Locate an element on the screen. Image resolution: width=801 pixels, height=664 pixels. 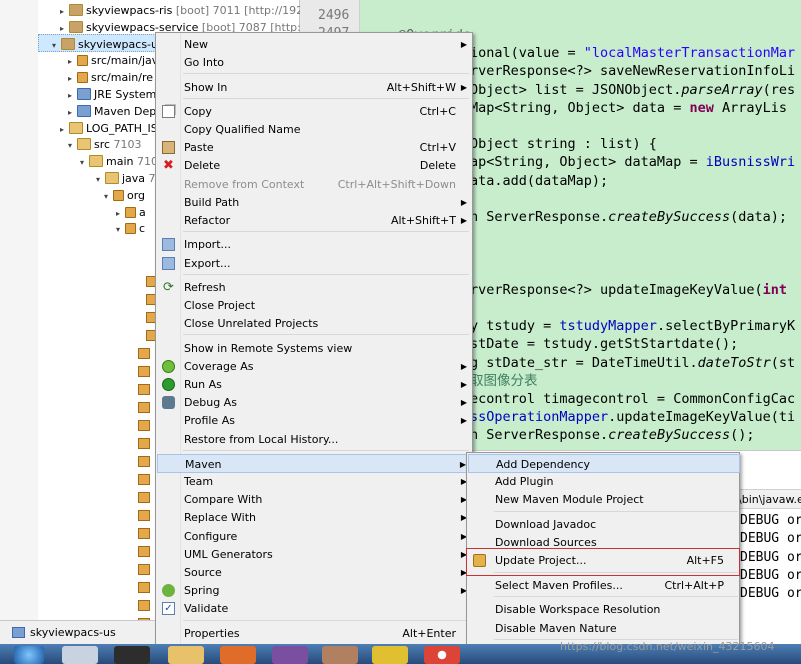
run-as-icon is located at coordinates (168, 384).